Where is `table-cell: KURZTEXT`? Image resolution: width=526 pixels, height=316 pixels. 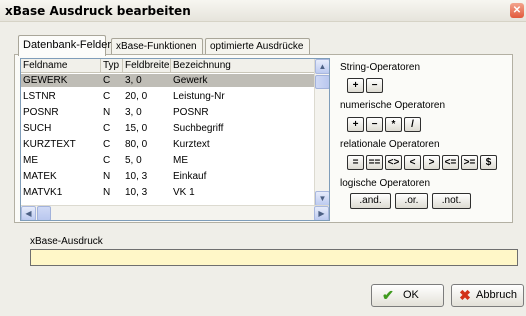
table-cell: KURZTEXT is located at coordinates (49, 144).